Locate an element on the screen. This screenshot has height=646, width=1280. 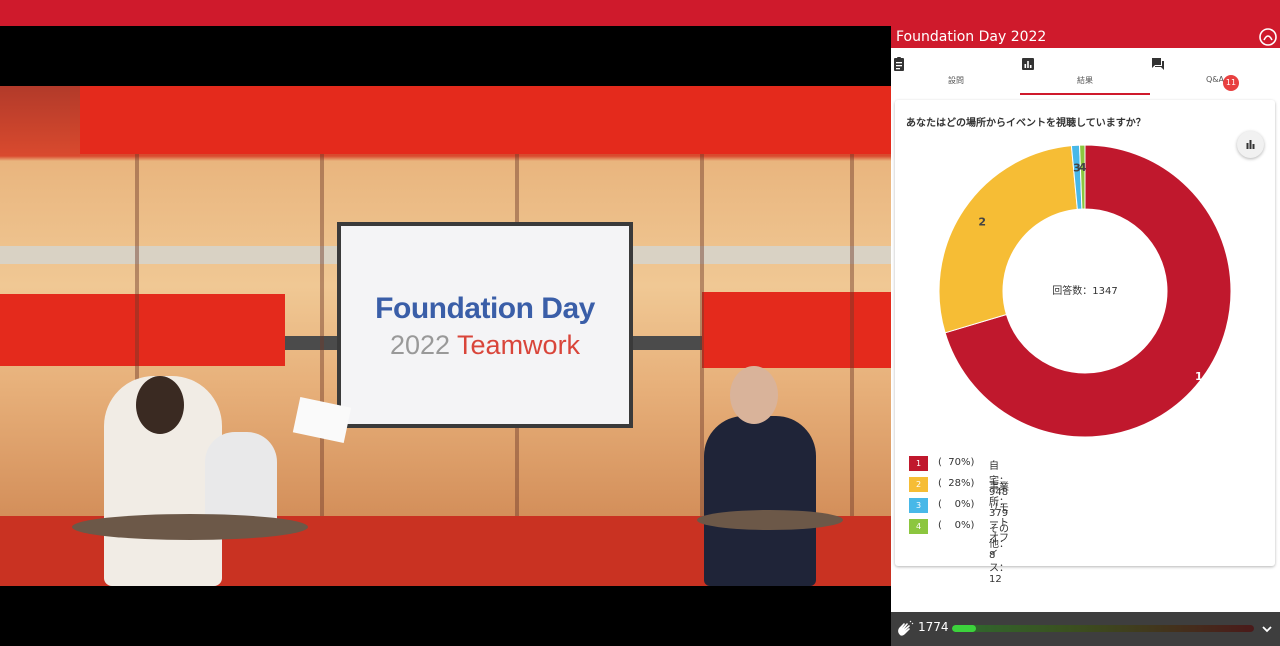
table-left is located at coordinates (190, 527).